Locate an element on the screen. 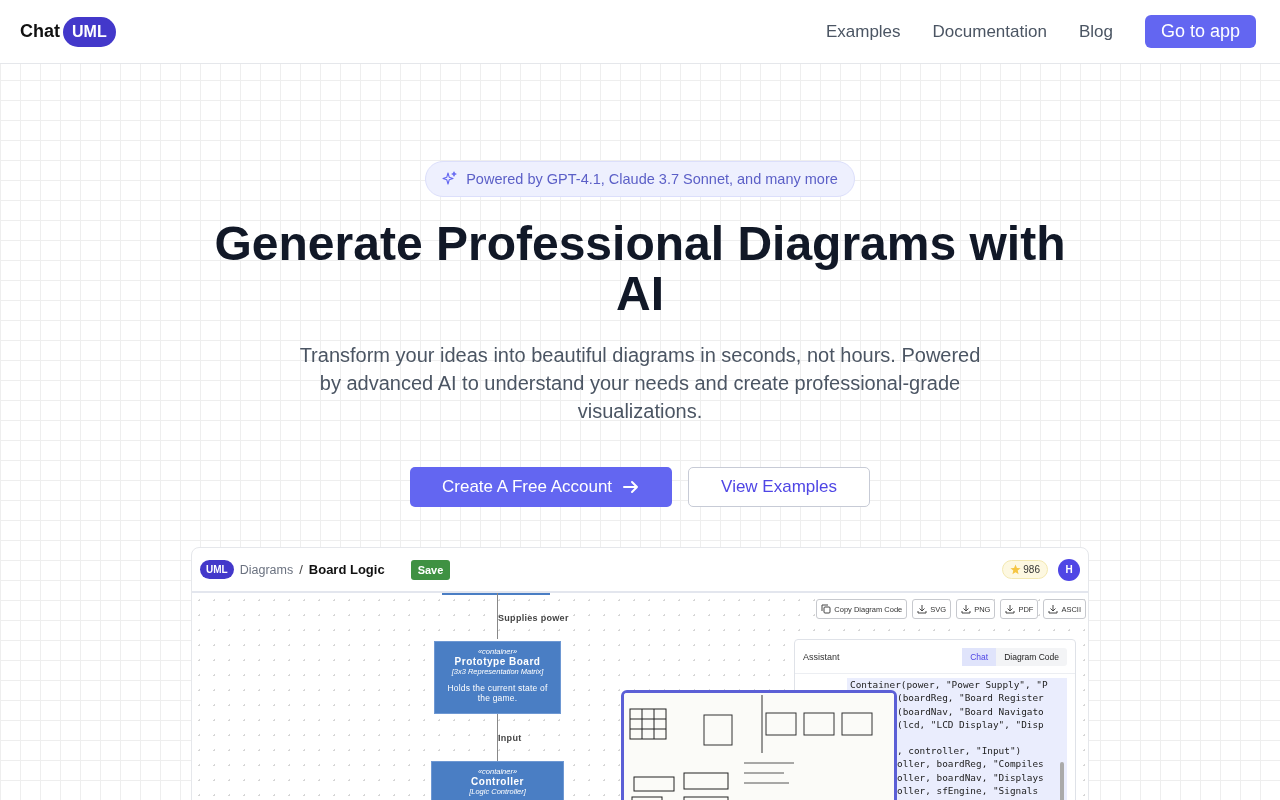 The width and height of the screenshot is (1280, 800). code-line: oller, boardNav, "Displays is located at coordinates (970, 777).